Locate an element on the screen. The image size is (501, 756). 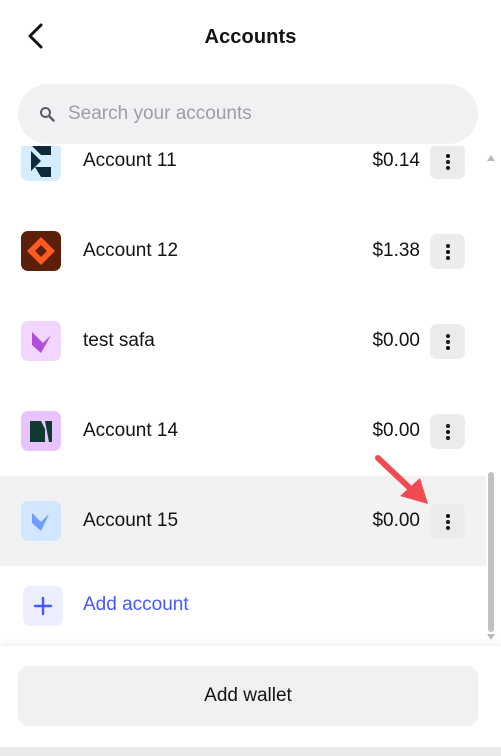
window-bottom-edge is located at coordinates (250, 751).